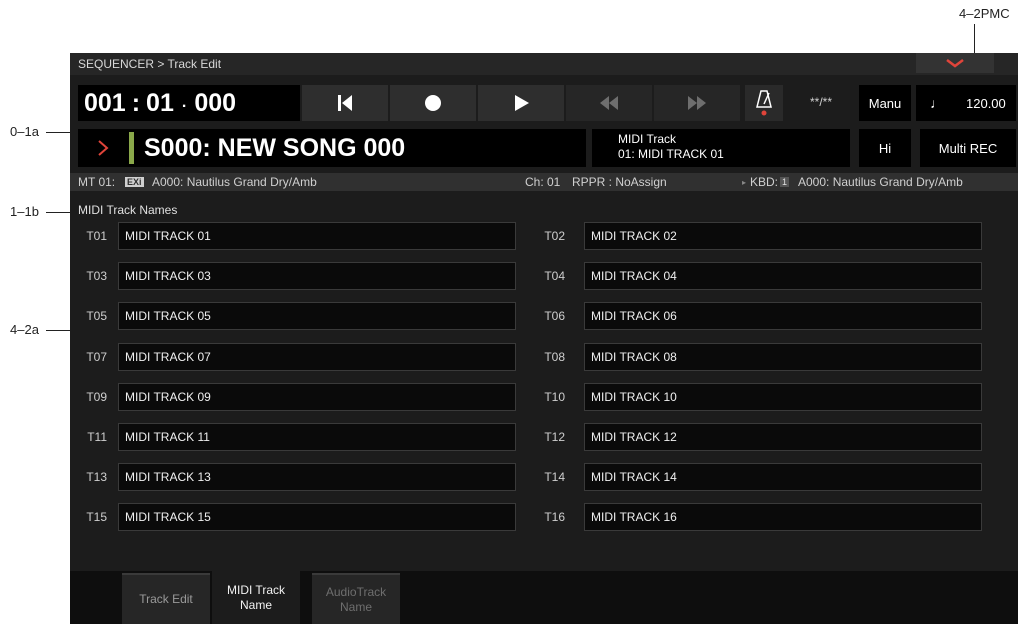 Image resolution: width=1018 pixels, height=624 pixels. I want to click on skip-to-start-icon, so click(345, 103).